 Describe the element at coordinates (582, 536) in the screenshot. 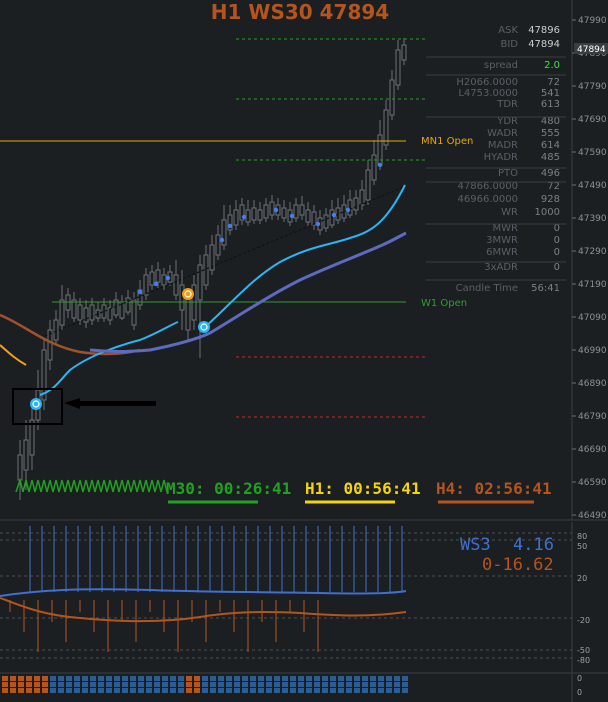

I see `indicator-axis-label: 80` at that location.